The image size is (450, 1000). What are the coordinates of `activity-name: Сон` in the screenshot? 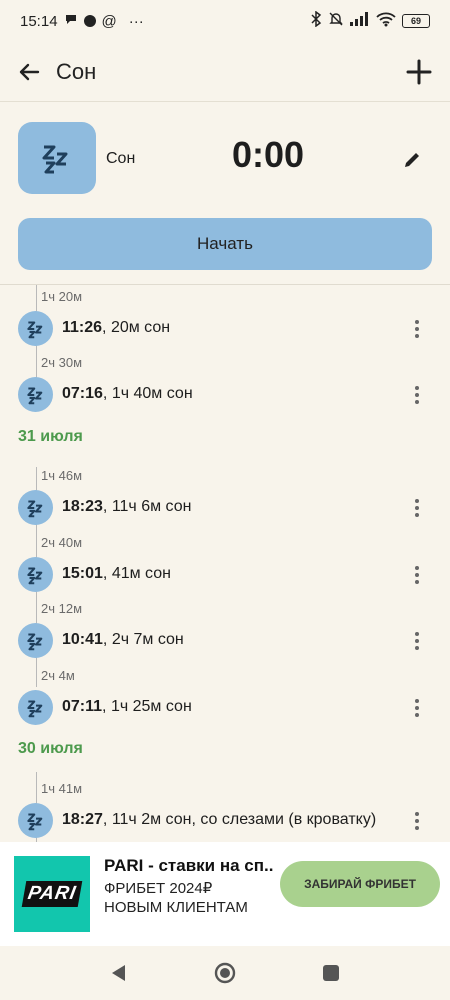 It's located at (121, 158).